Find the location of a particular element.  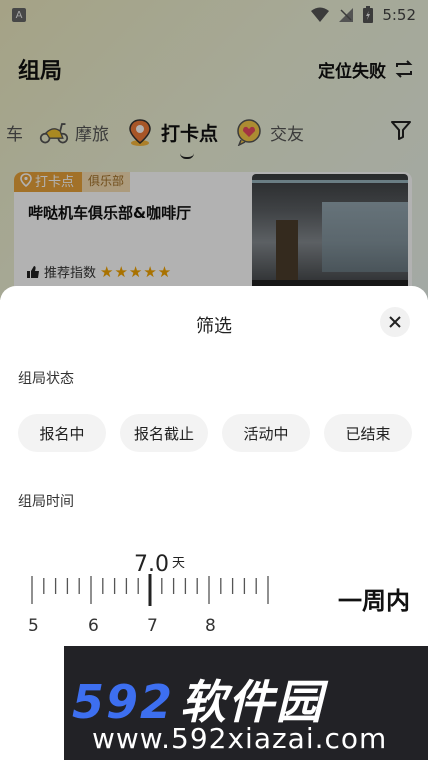

close-button is located at coordinates (395, 322).